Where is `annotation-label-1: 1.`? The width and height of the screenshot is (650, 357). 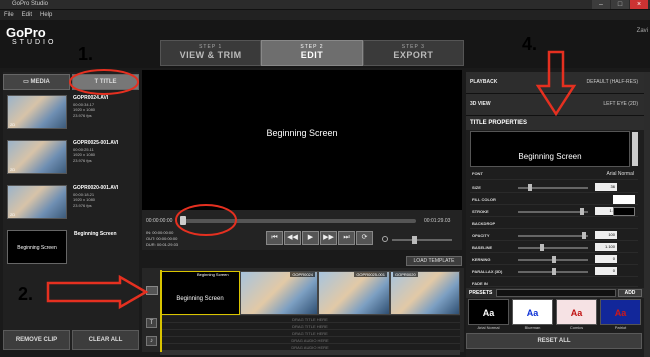 annotation-label-1: 1. is located at coordinates (85, 54).